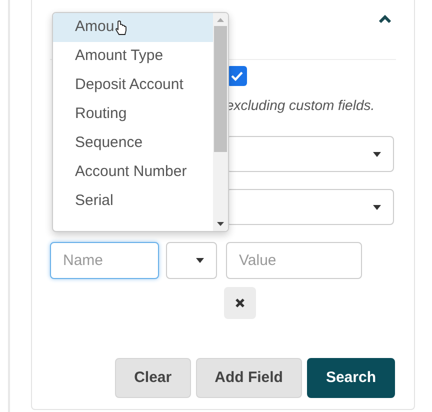 The height and width of the screenshot is (412, 432). What do you see at coordinates (220, 20) in the screenshot?
I see `scroll-up-icon` at bounding box center [220, 20].